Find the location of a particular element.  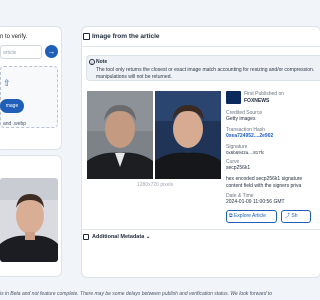

article-image-left is located at coordinates (120, 135).